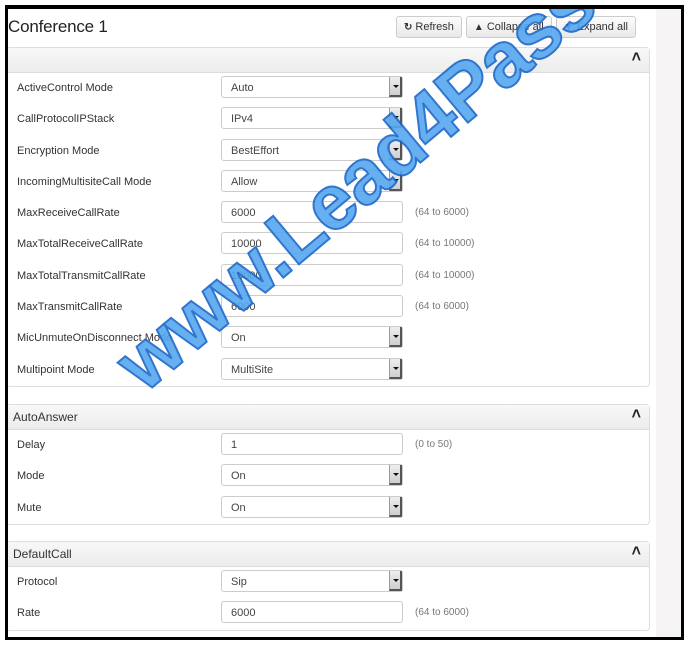 The height and width of the screenshot is (647, 690). I want to click on select-value: MultiSite, so click(252, 369).